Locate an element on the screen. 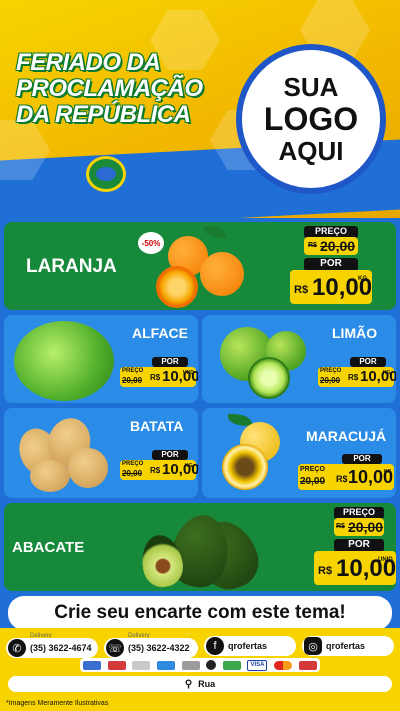 This screenshot has width=400, height=711. orange-half-icon is located at coordinates (177, 287).